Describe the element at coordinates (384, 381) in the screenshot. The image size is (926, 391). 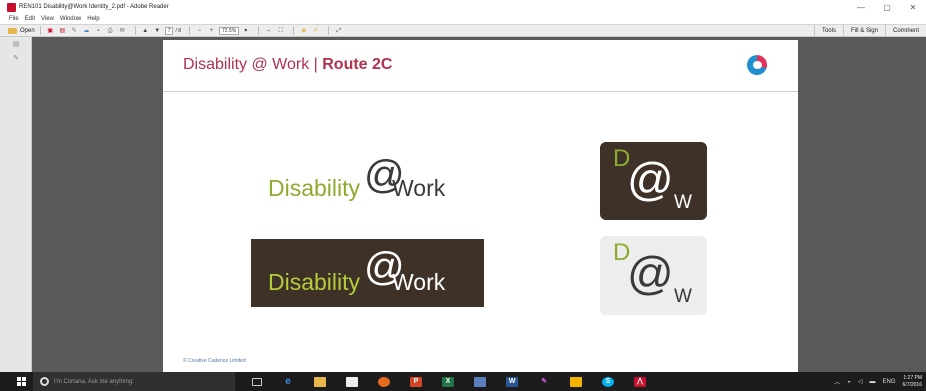
I see `firefox-icon` at that location.